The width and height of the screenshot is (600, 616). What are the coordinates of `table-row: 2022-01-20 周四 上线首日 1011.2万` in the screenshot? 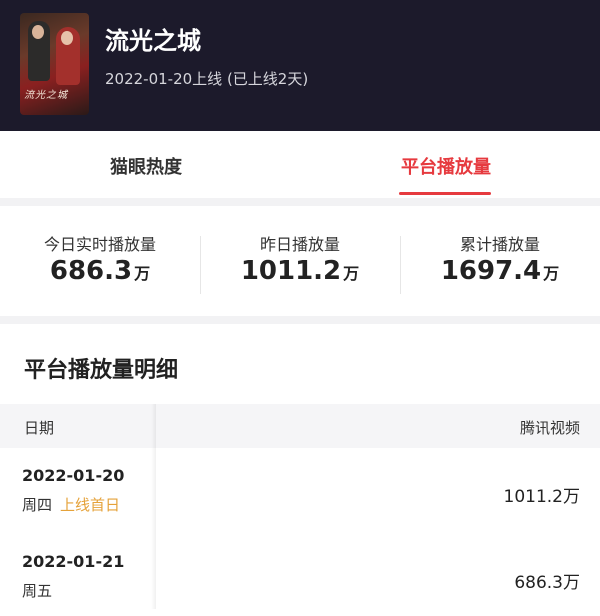 It's located at (300, 490).